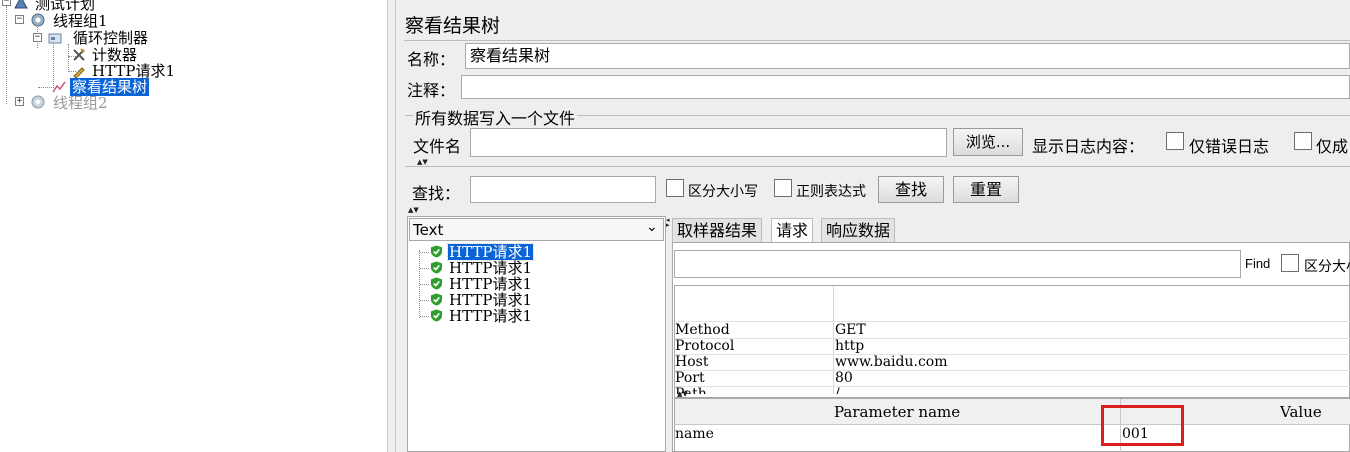 This screenshot has height=452, width=1350. Describe the element at coordinates (55, 38) in the screenshot. I see `loop-controller-icon` at that location.